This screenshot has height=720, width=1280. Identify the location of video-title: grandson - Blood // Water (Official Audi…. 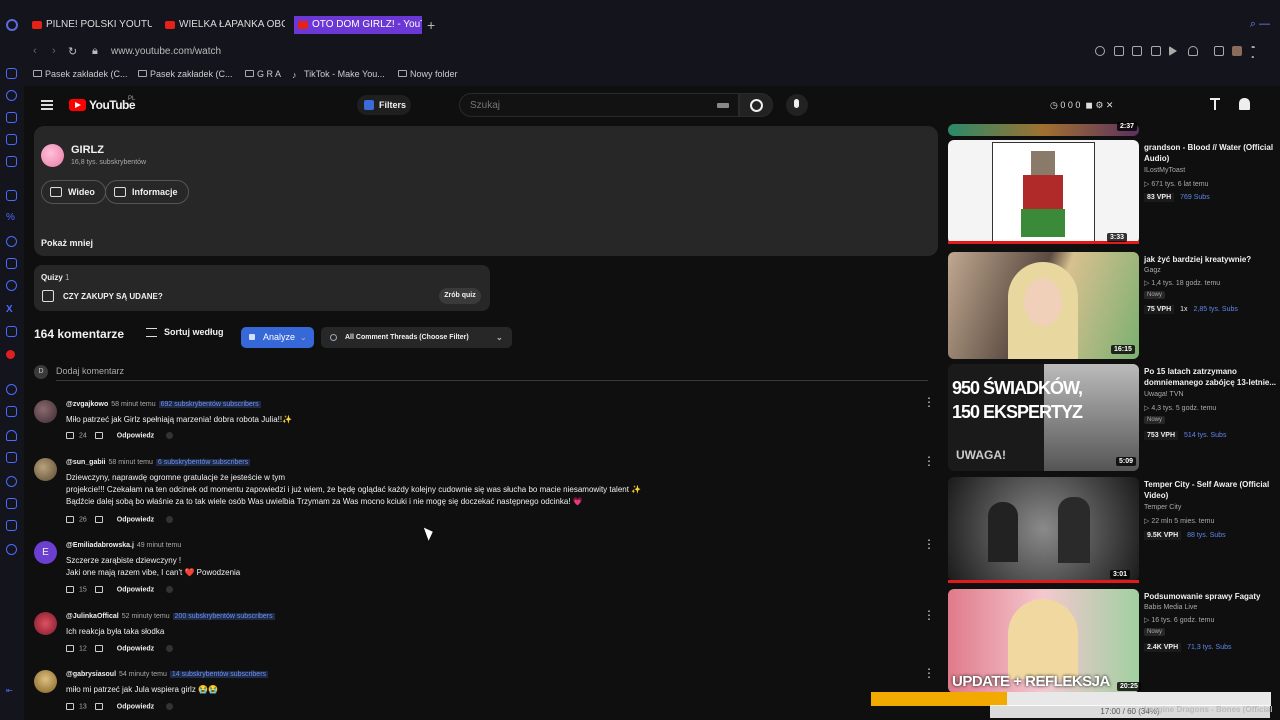
(1211, 153).